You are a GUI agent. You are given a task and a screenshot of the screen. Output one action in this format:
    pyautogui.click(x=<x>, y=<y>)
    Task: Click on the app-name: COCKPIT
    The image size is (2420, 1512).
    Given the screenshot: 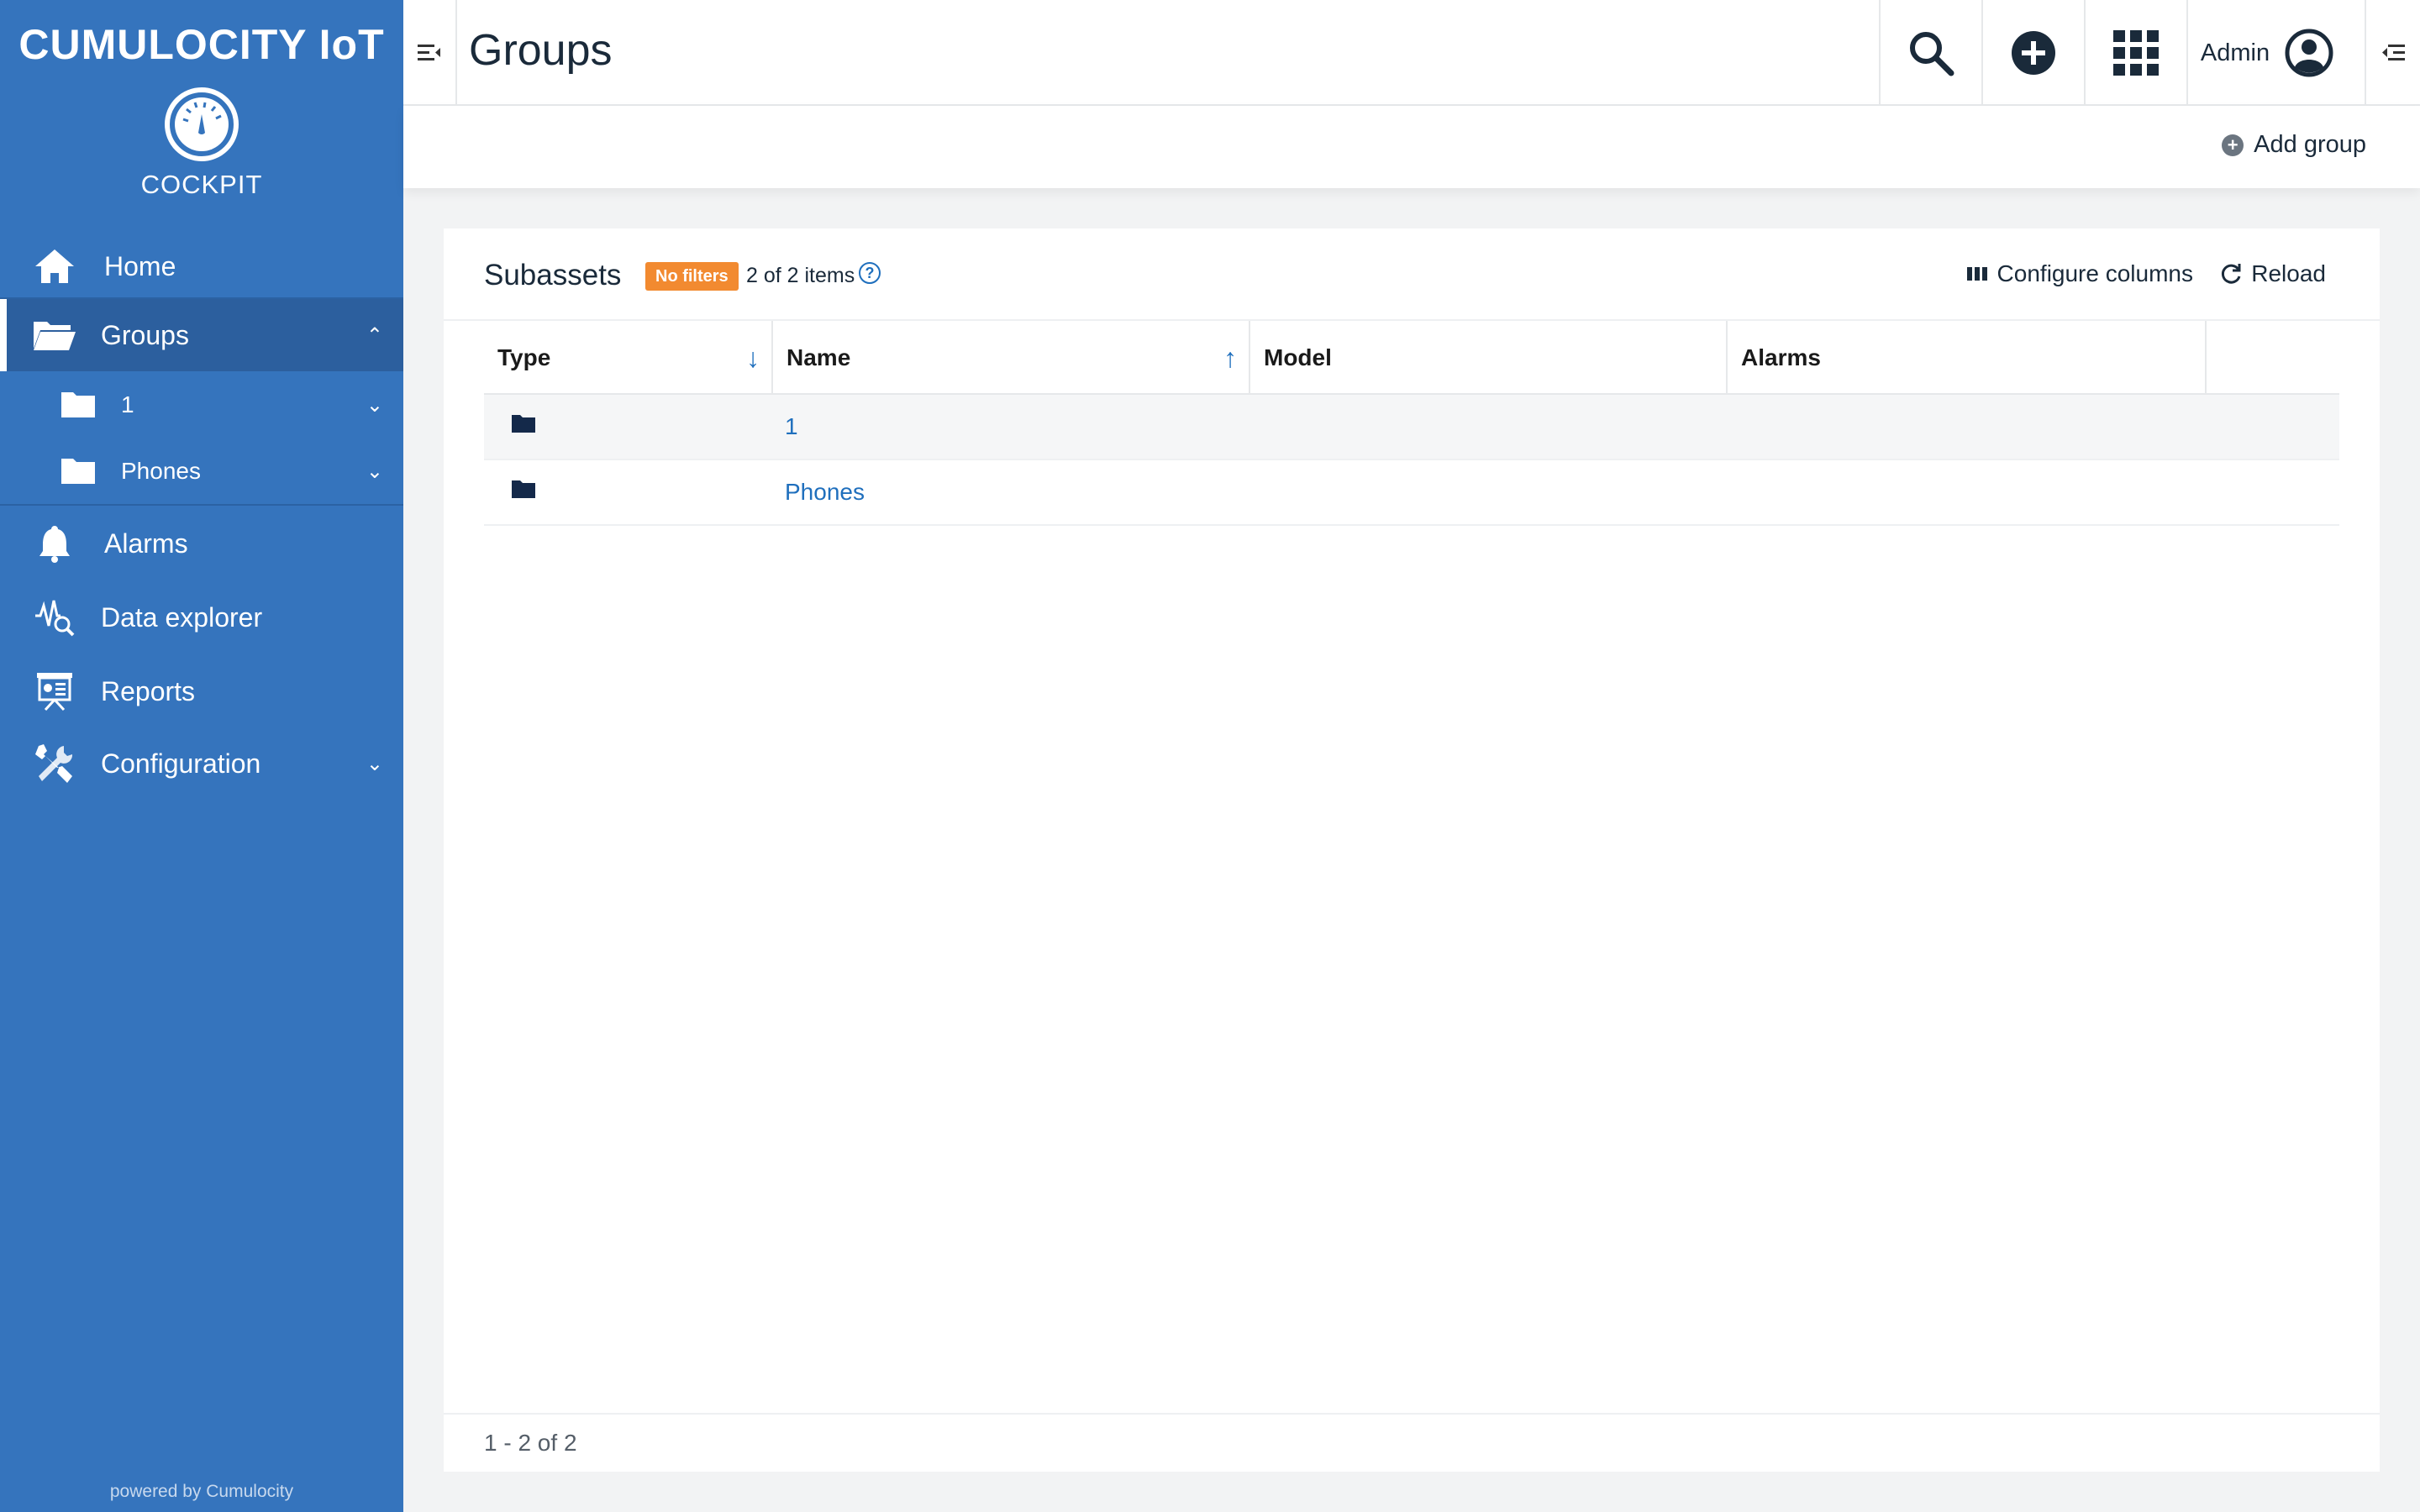 What is the action you would take?
    pyautogui.click(x=202, y=184)
    